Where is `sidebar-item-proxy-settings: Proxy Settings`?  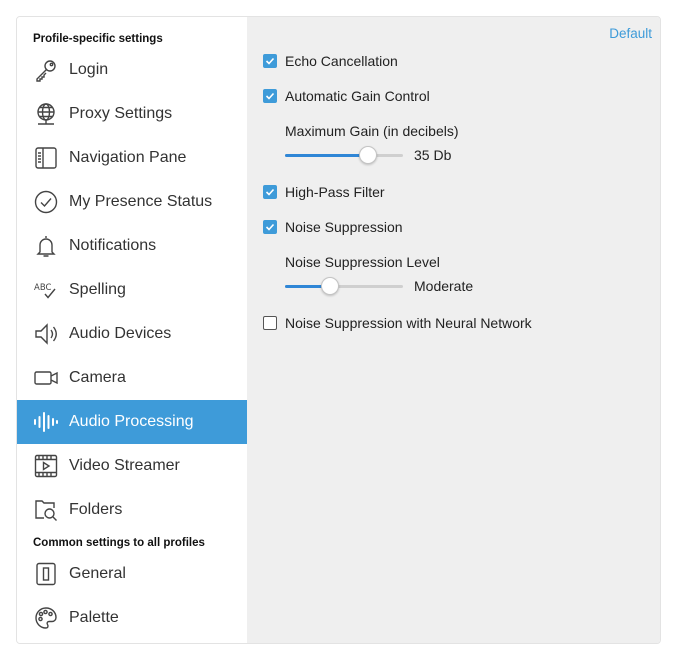 sidebar-item-proxy-settings: Proxy Settings is located at coordinates (132, 114).